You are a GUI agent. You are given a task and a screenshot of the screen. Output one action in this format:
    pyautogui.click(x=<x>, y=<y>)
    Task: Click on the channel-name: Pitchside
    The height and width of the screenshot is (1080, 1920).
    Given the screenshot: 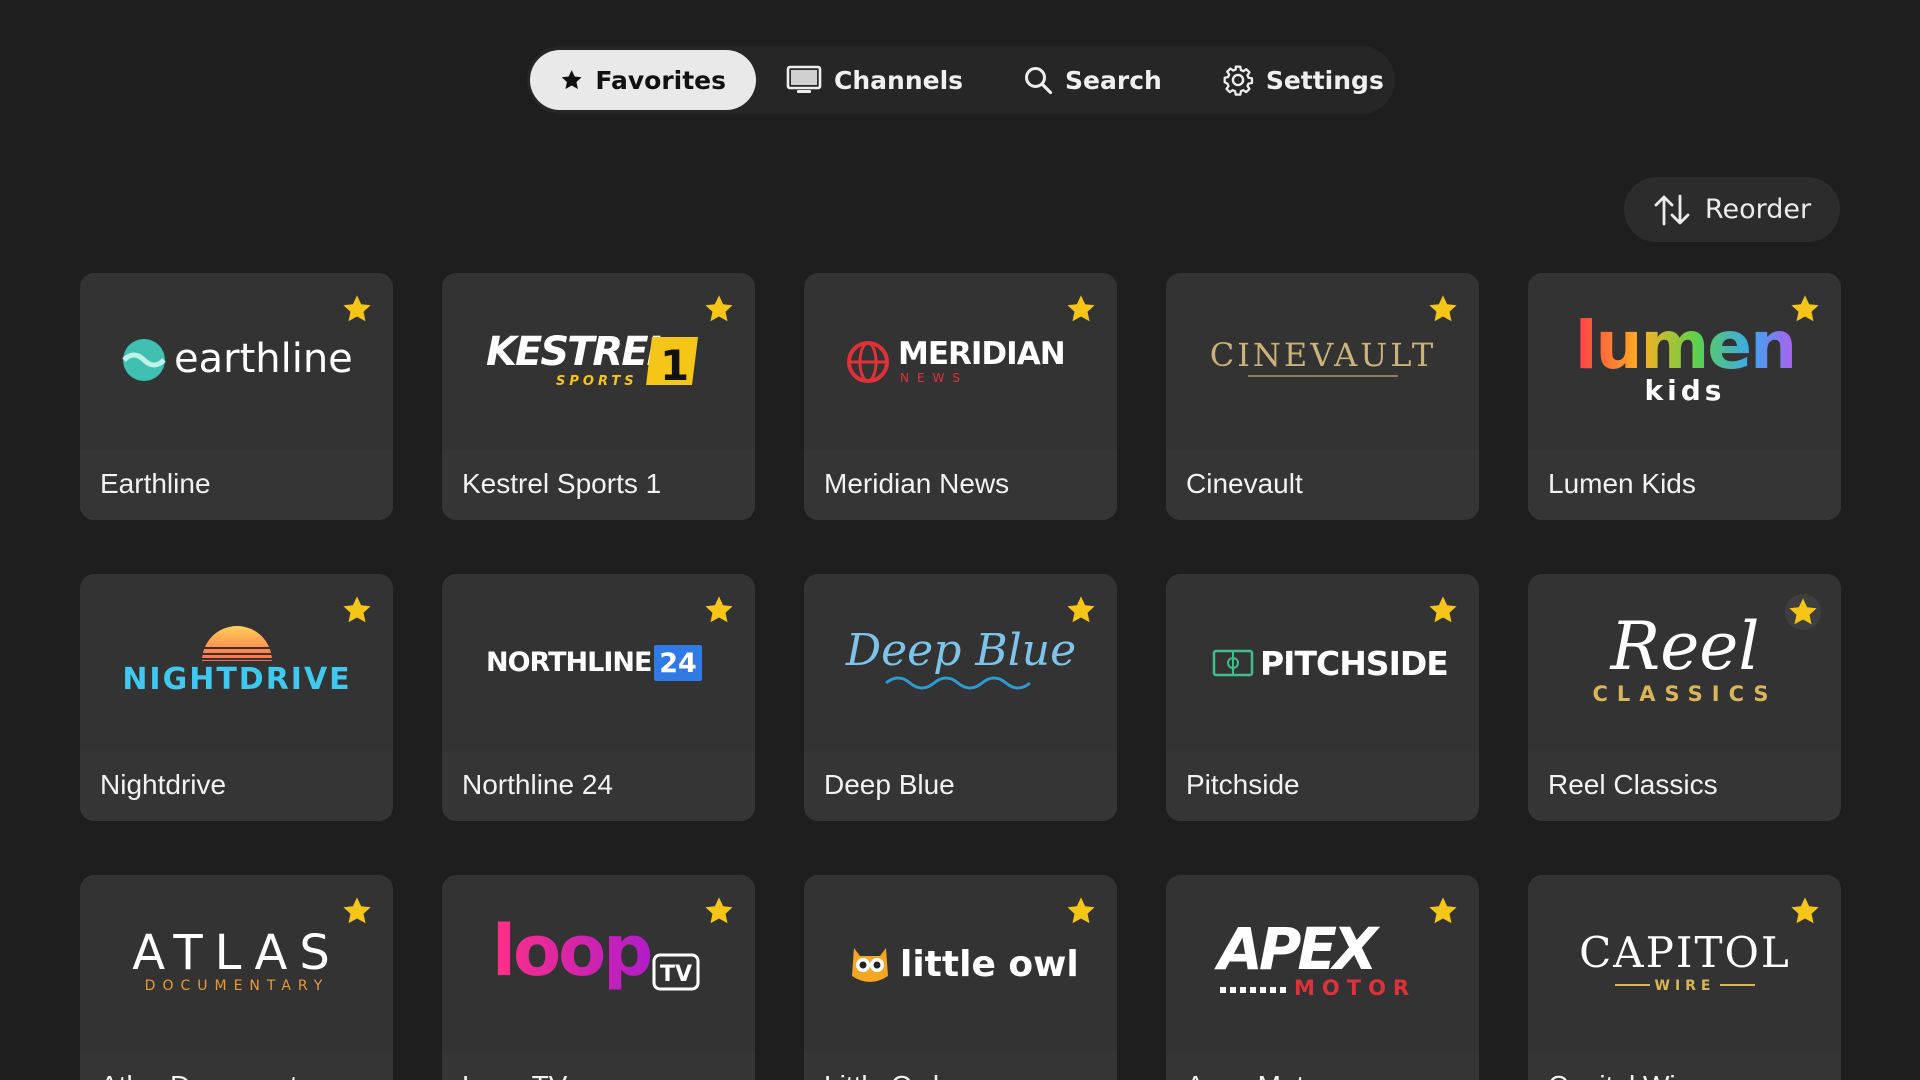 What is the action you would take?
    pyautogui.click(x=1243, y=784)
    